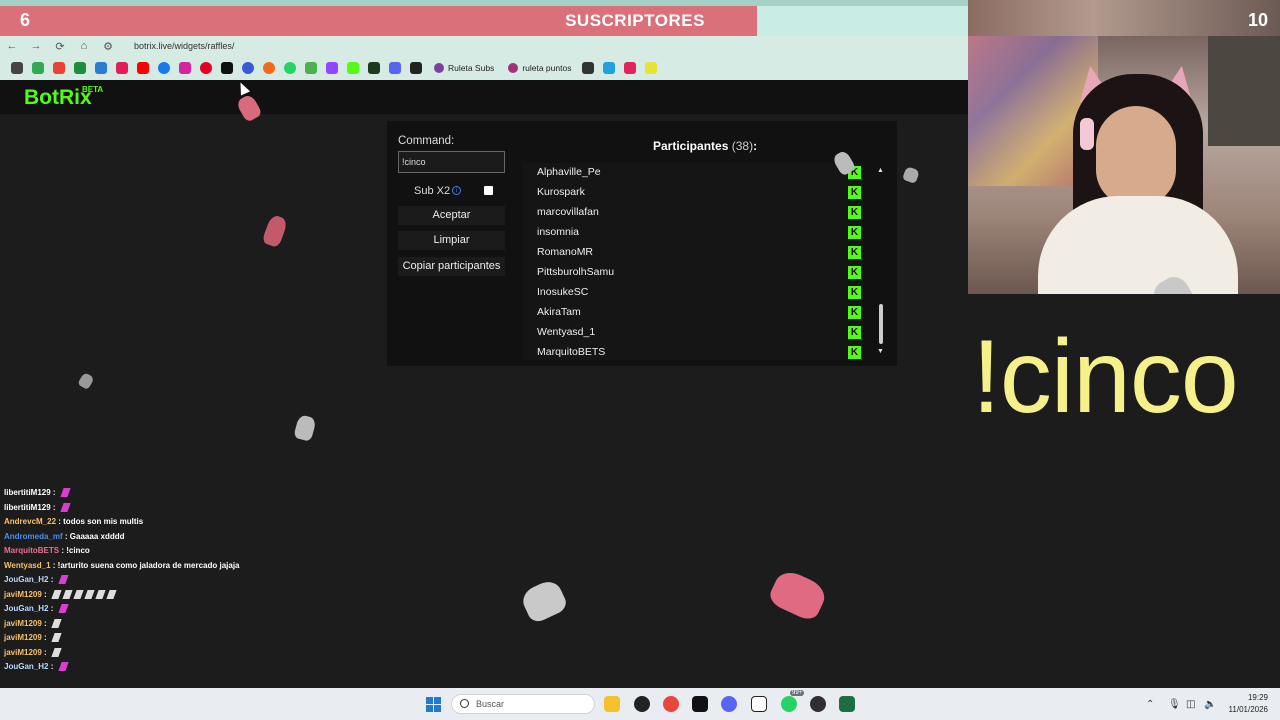 The height and width of the screenshot is (720, 1280). What do you see at coordinates (693, 273) in the screenshot?
I see `participant-row: PittsburolhSamu K` at bounding box center [693, 273].